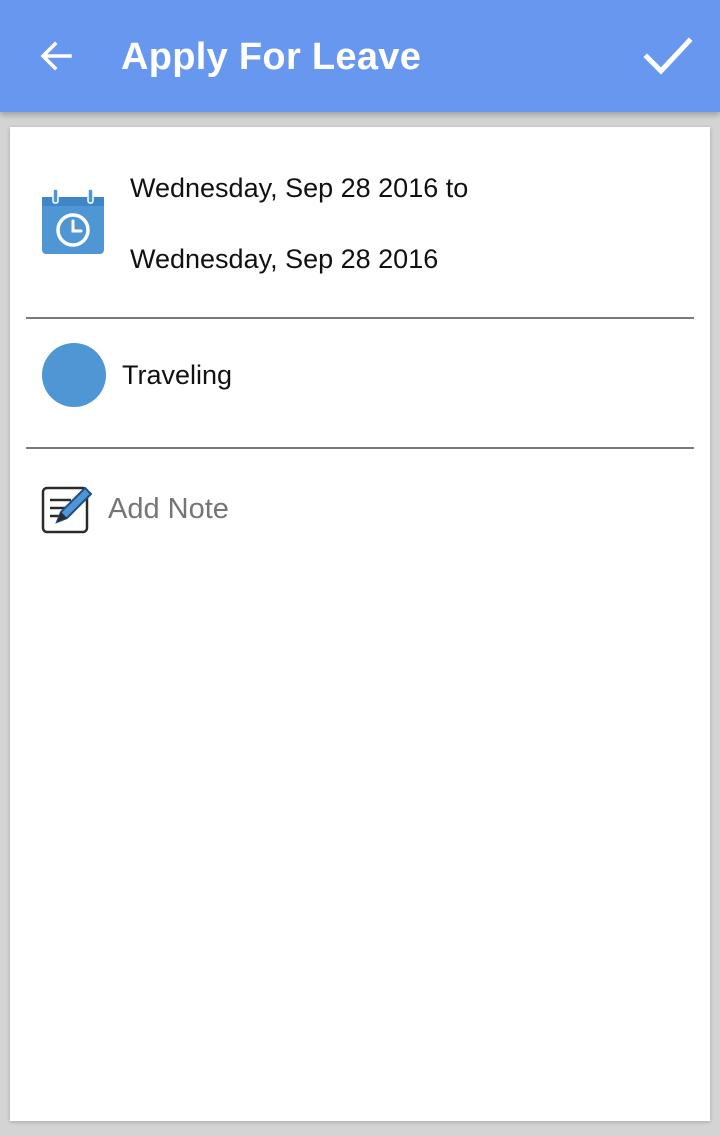 This screenshot has width=720, height=1136. What do you see at coordinates (67, 510) in the screenshot?
I see `edit-note-icon` at bounding box center [67, 510].